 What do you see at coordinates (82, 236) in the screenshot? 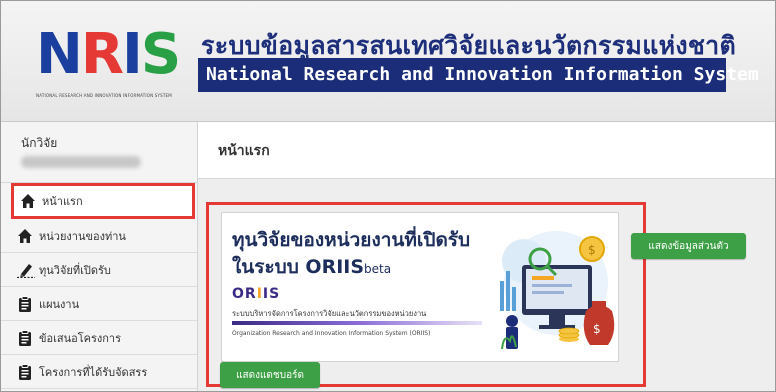
I see `sidebar-item-label: หน่วยงานของท่าน` at bounding box center [82, 236].